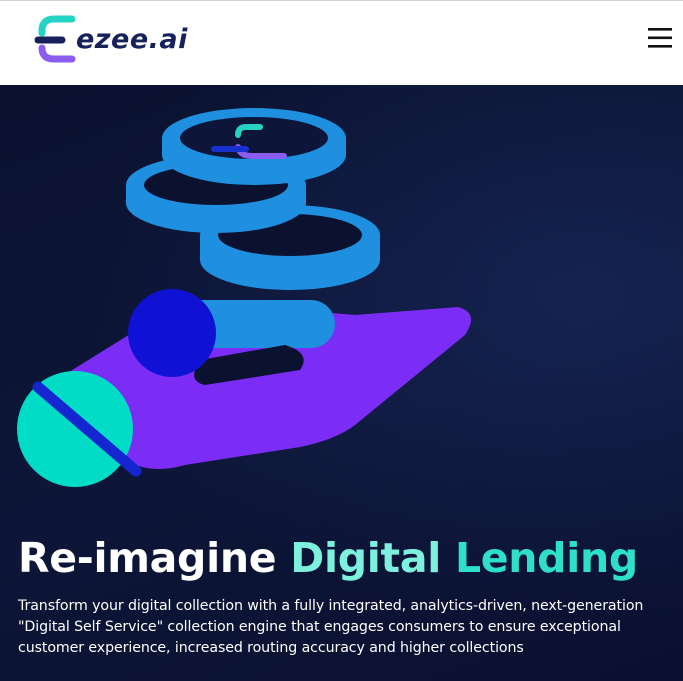  What do you see at coordinates (341, 42) in the screenshot?
I see `site-header: ezee.ai` at bounding box center [341, 42].